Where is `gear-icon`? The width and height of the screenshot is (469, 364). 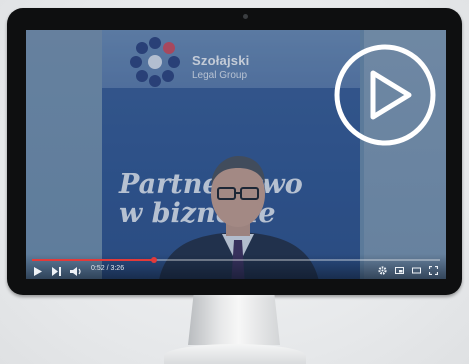
gear-icon is located at coordinates (382, 270).